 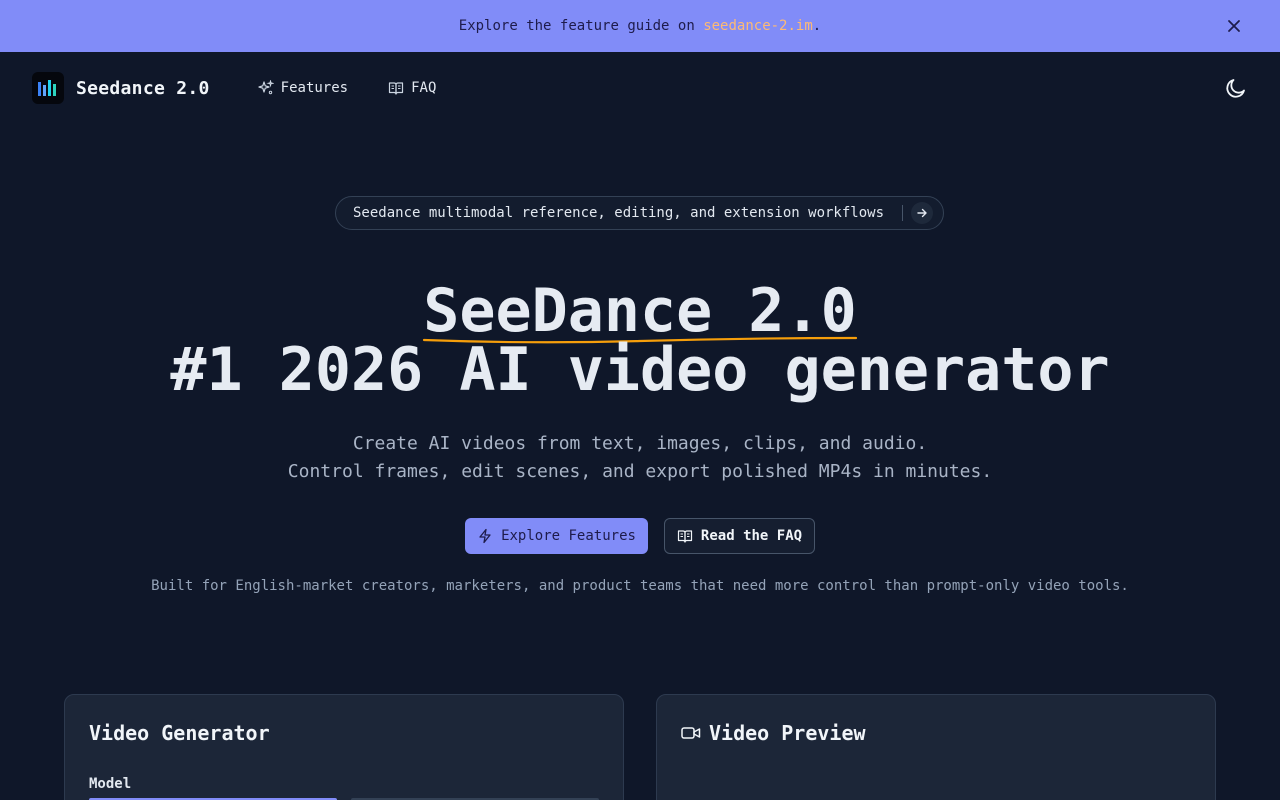 What do you see at coordinates (640, 88) in the screenshot?
I see `top-nav: Seedance 2.0 Features FAQ` at bounding box center [640, 88].